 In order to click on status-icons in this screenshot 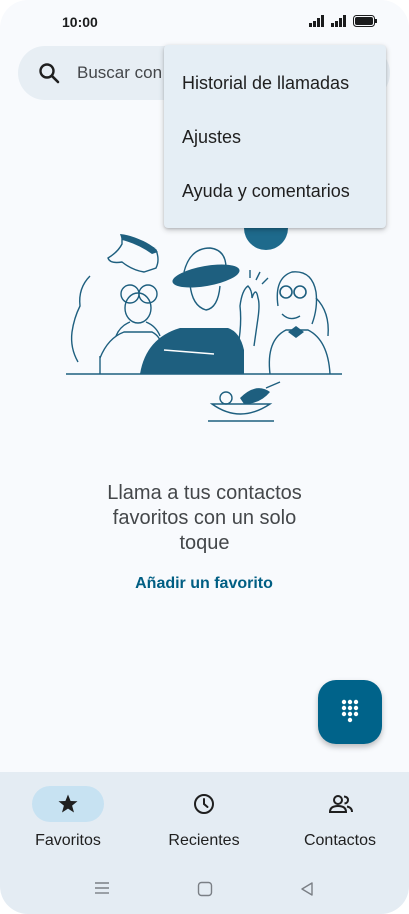, I will do `click(343, 21)`.